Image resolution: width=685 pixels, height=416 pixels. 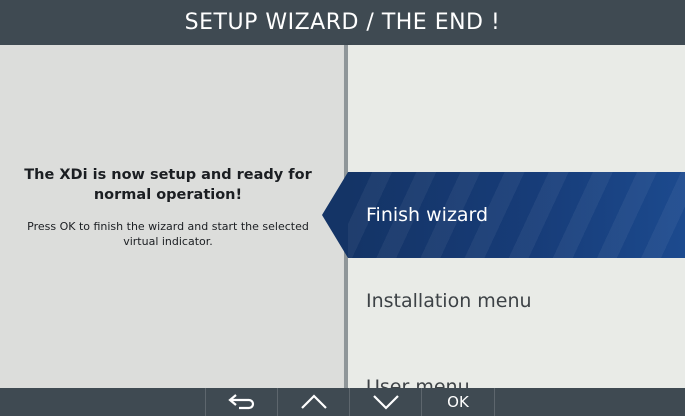 I want to click on back-button, so click(x=241, y=402).